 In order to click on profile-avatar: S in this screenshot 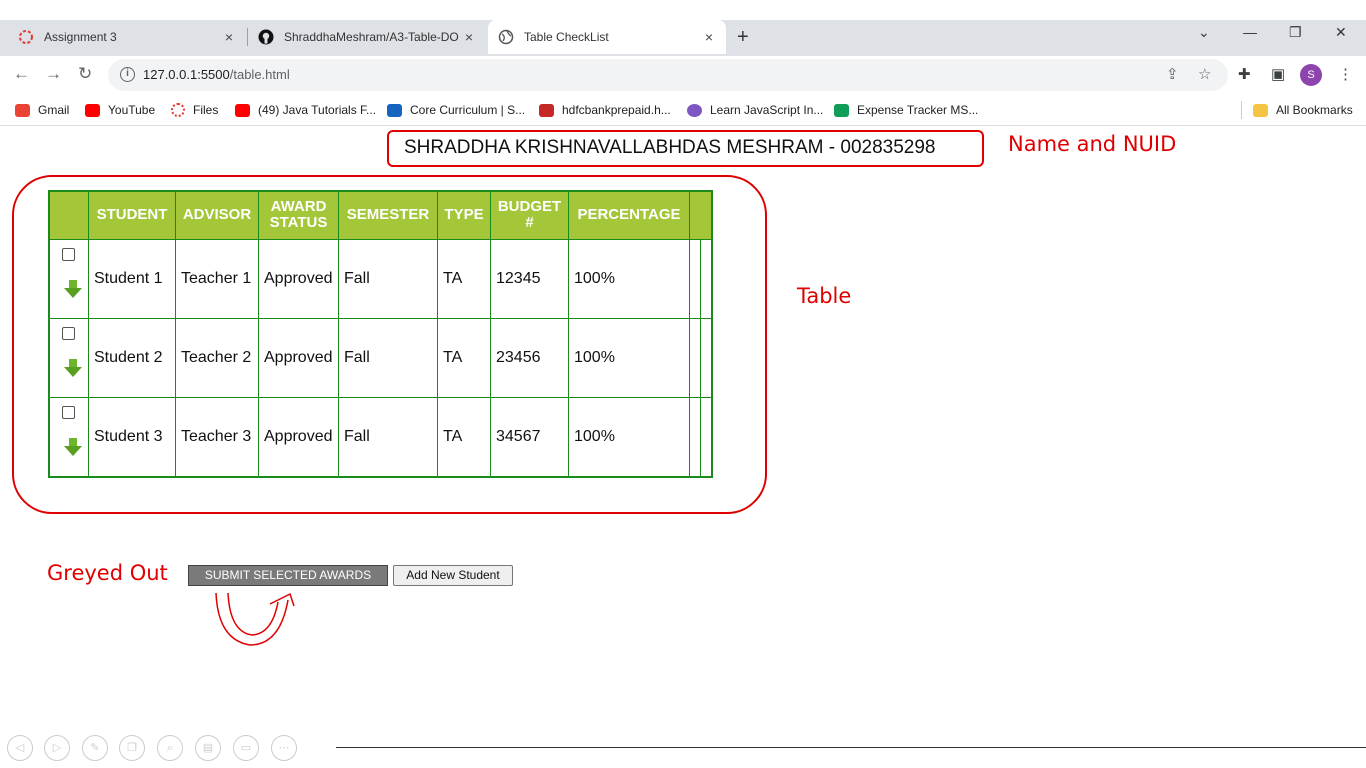, I will do `click(1311, 75)`.